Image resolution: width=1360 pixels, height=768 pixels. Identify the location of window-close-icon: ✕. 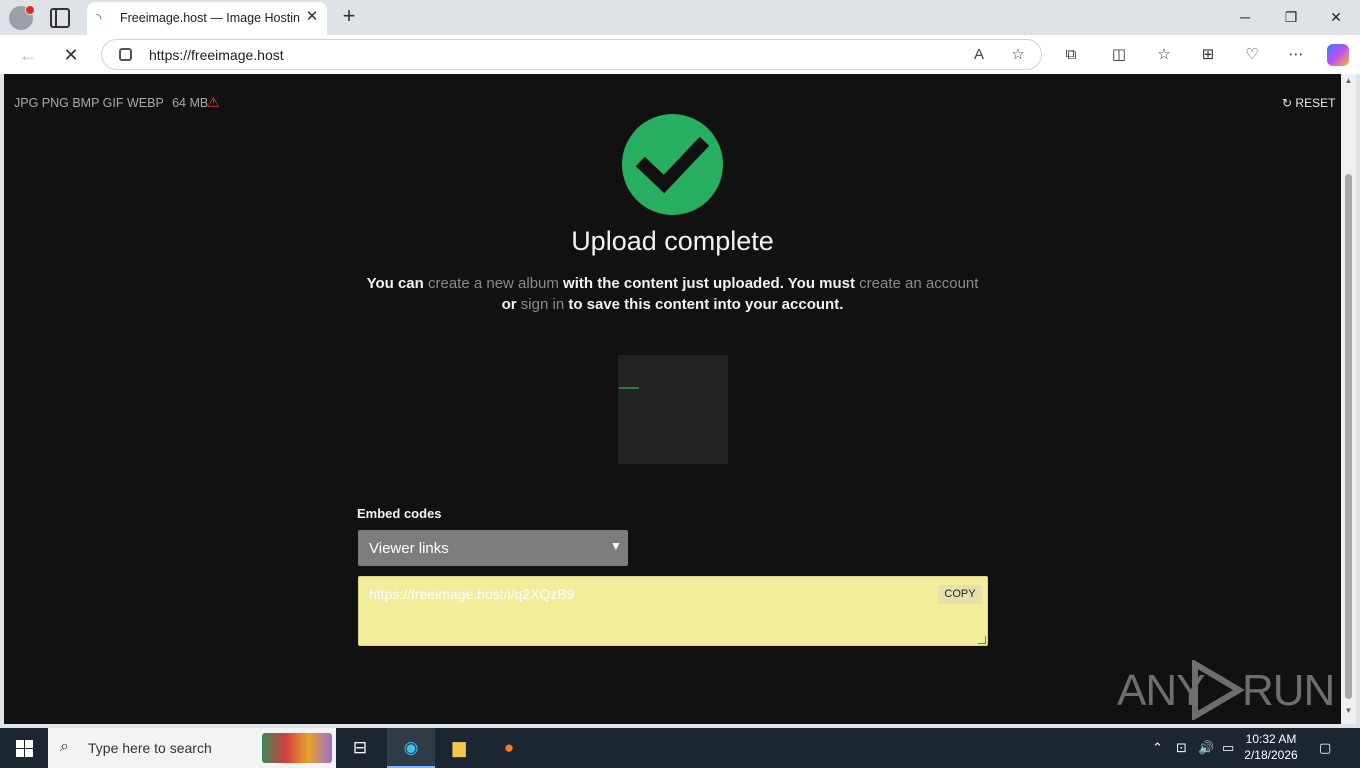
(1336, 17).